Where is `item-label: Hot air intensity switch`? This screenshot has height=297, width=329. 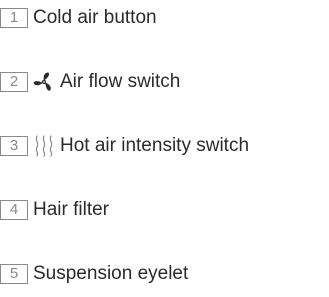
item-label: Hot air intensity switch is located at coordinates (155, 145).